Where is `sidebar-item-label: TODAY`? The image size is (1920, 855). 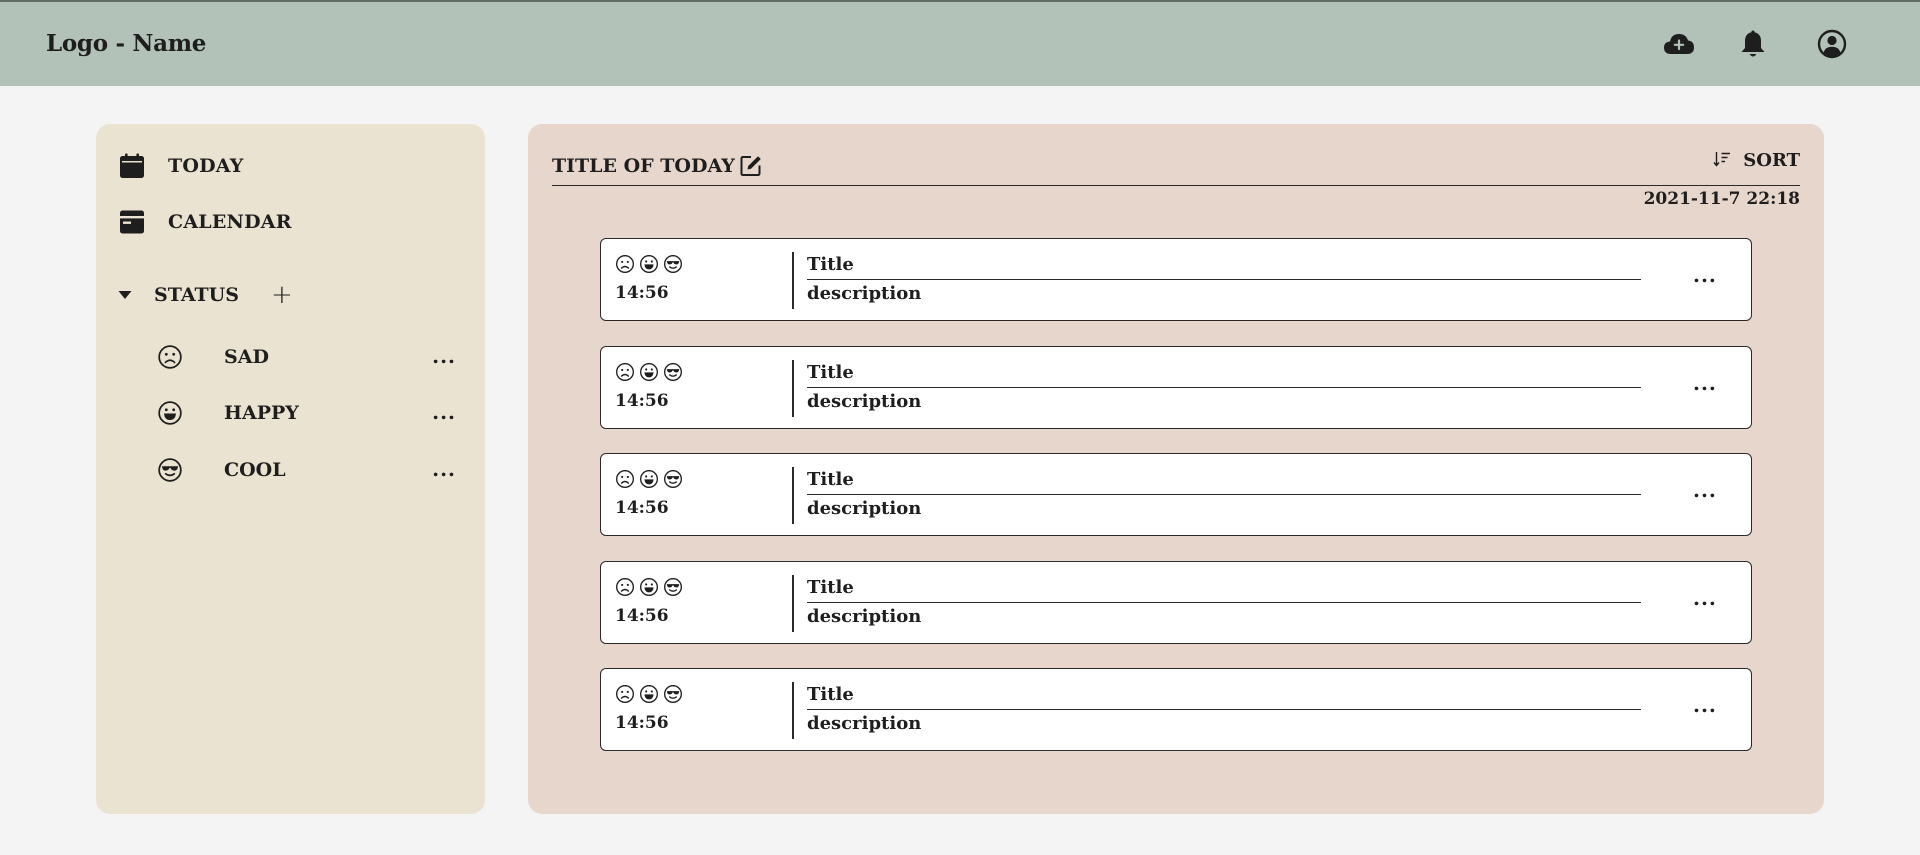
sidebar-item-label: TODAY is located at coordinates (206, 166).